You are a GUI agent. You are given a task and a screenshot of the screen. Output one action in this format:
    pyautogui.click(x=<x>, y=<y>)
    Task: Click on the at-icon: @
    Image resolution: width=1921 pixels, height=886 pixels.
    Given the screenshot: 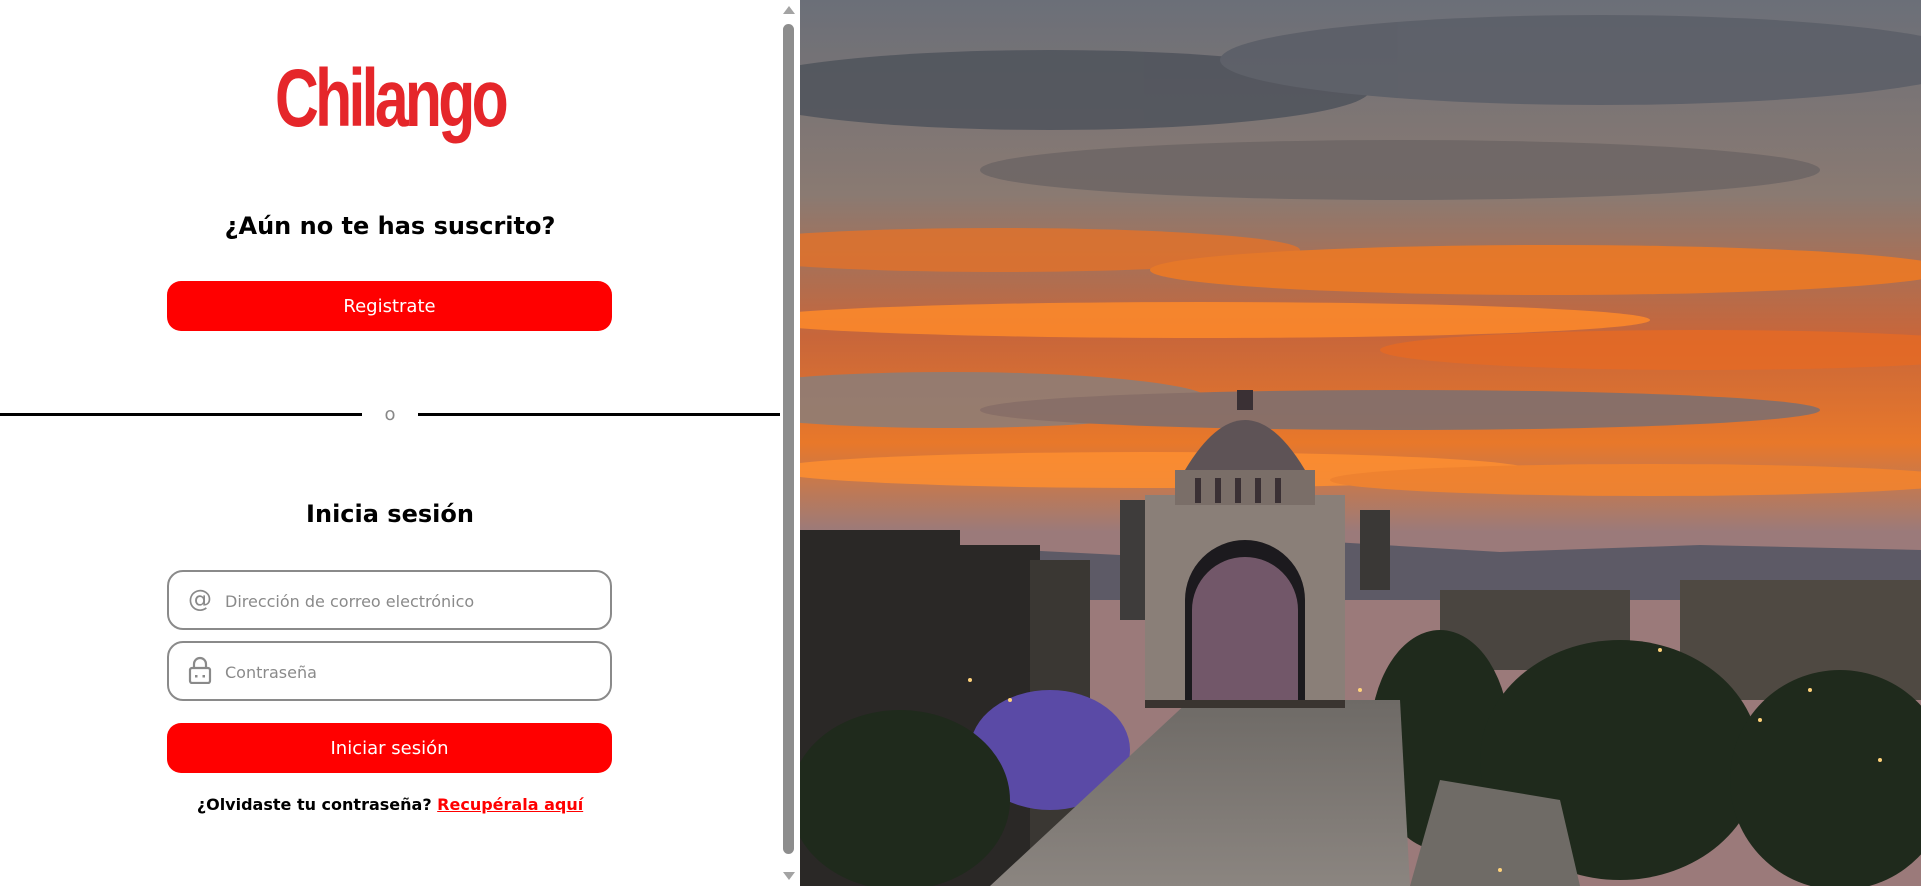 What is the action you would take?
    pyautogui.click(x=200, y=599)
    